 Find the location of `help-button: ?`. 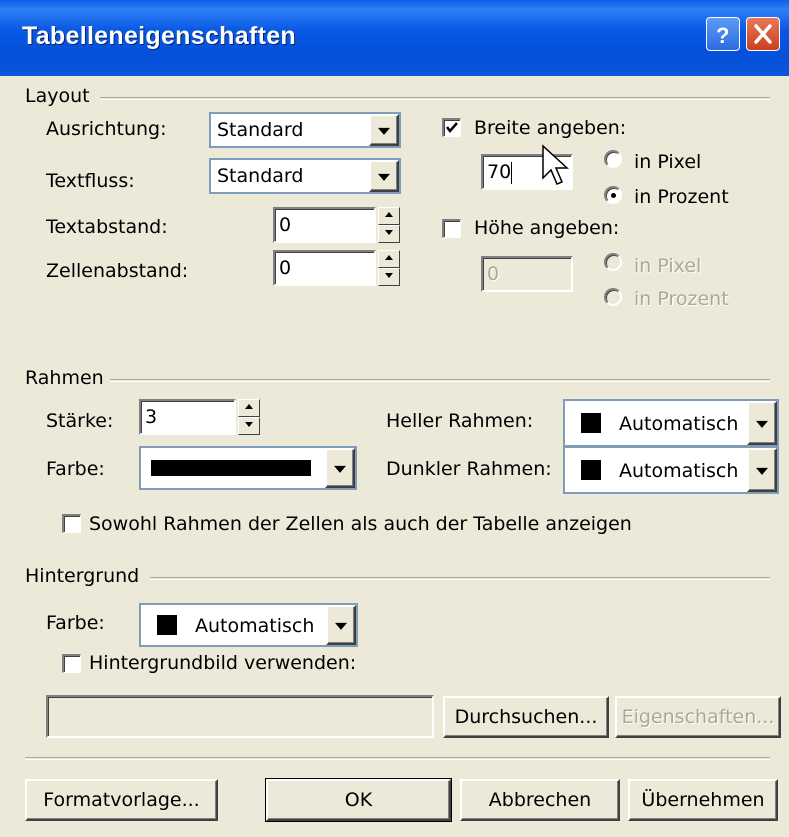

help-button: ? is located at coordinates (723, 34).